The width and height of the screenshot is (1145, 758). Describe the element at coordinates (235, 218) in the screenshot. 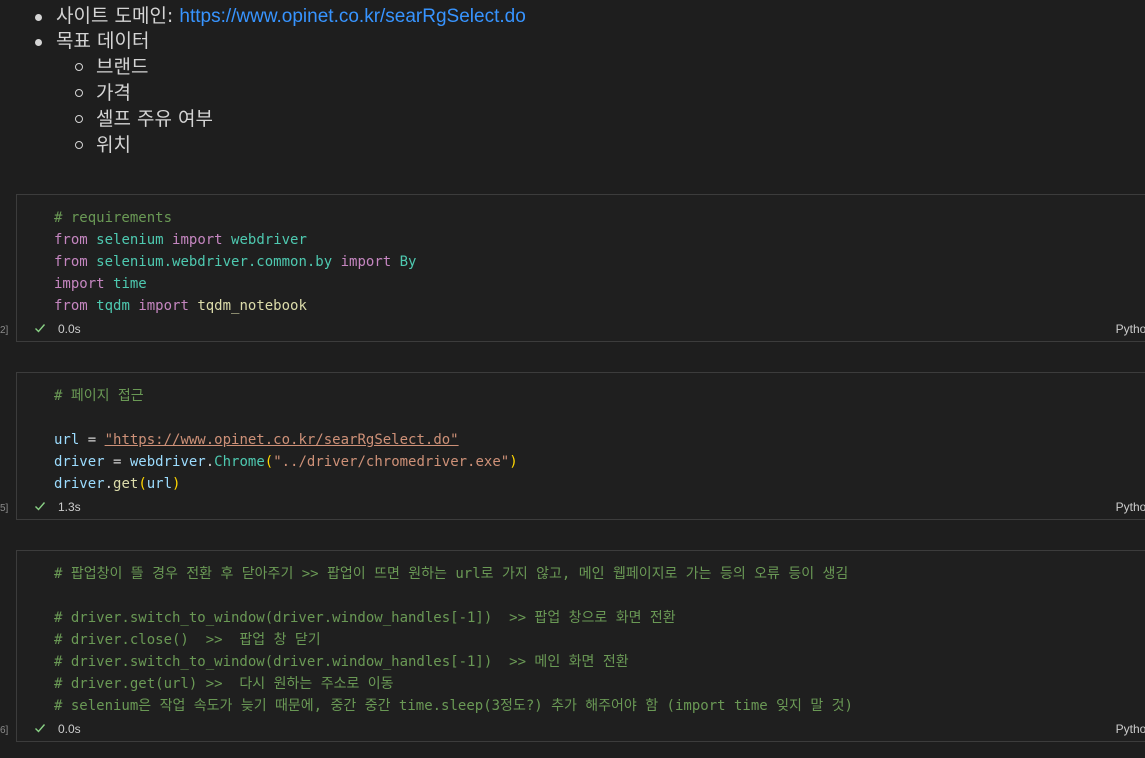

I see `code-line: # requirements` at that location.